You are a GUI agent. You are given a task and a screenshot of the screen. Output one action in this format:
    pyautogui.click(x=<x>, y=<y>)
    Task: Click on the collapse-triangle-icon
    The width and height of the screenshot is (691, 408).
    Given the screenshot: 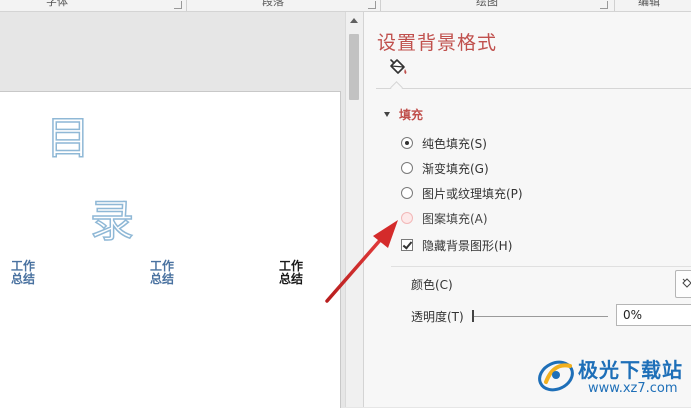 What is the action you would take?
    pyautogui.click(x=387, y=114)
    